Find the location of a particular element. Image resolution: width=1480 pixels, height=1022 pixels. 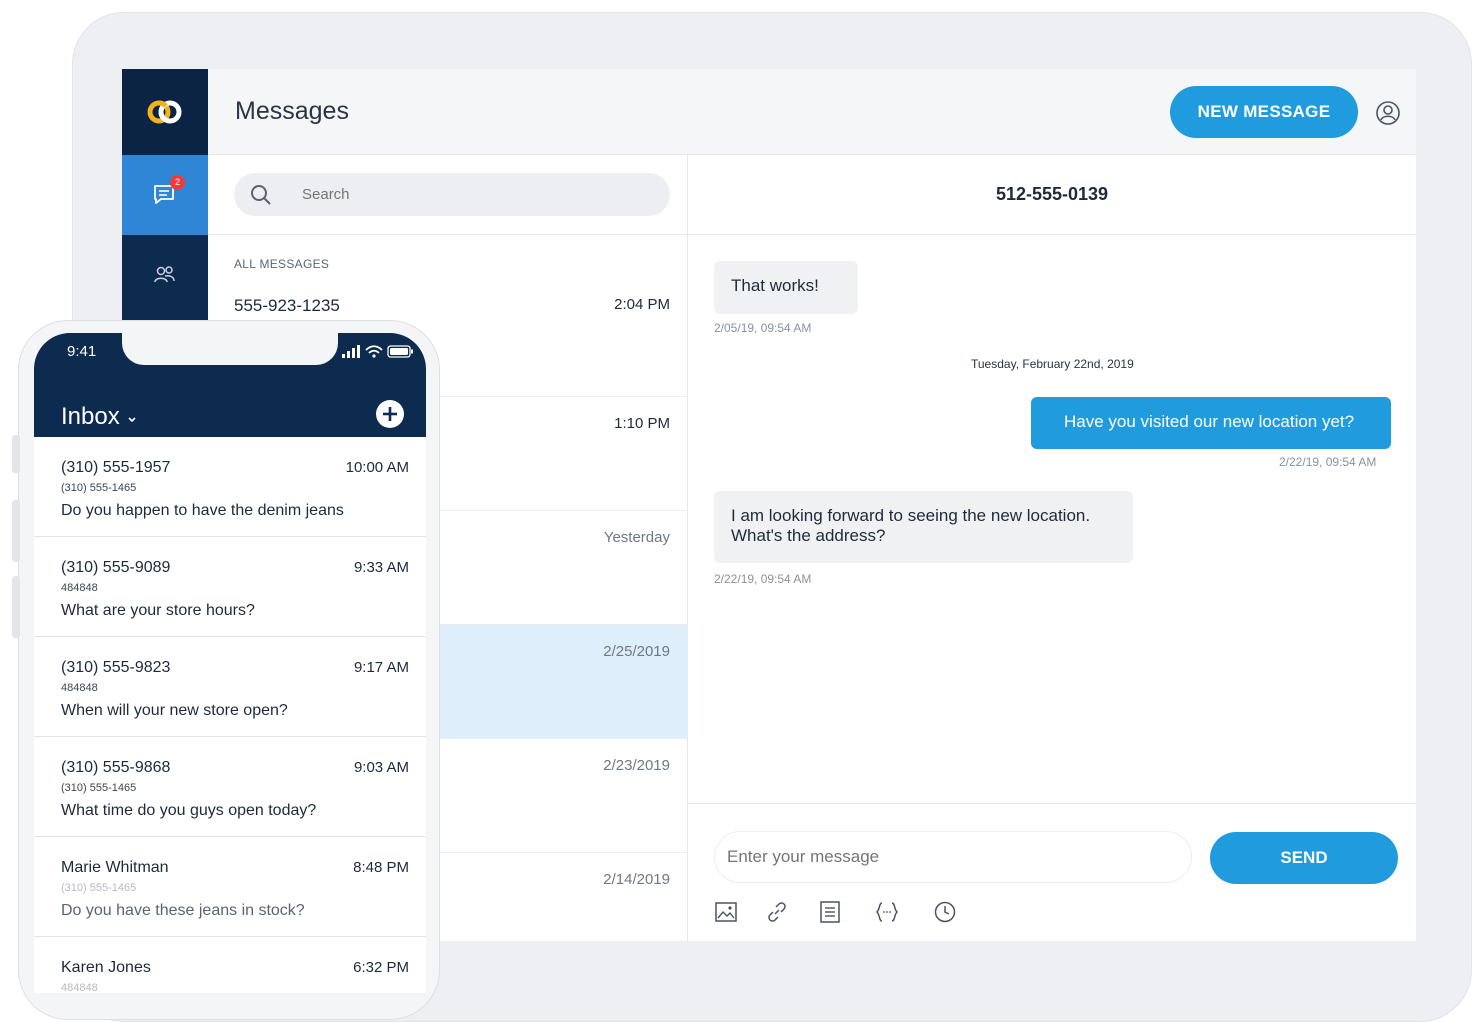

message-time: 8:48 PM is located at coordinates (381, 867).